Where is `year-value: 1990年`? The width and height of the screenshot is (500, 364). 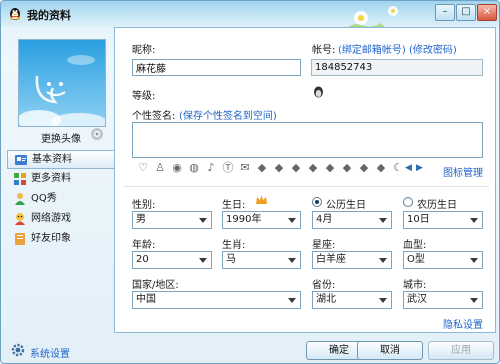
year-value: 1990年 is located at coordinates (244, 219).